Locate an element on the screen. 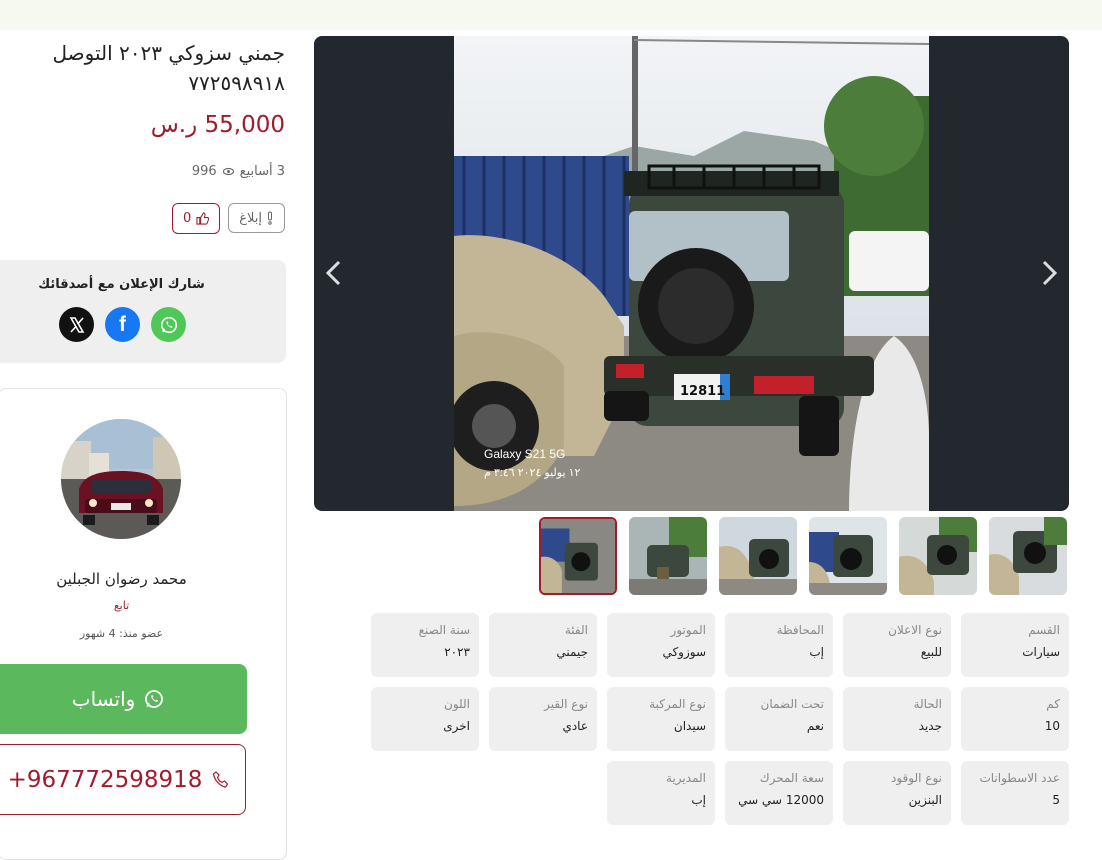 The image size is (1102, 860). detail-fuel: نوع الوقود البنزين is located at coordinates (897, 793).